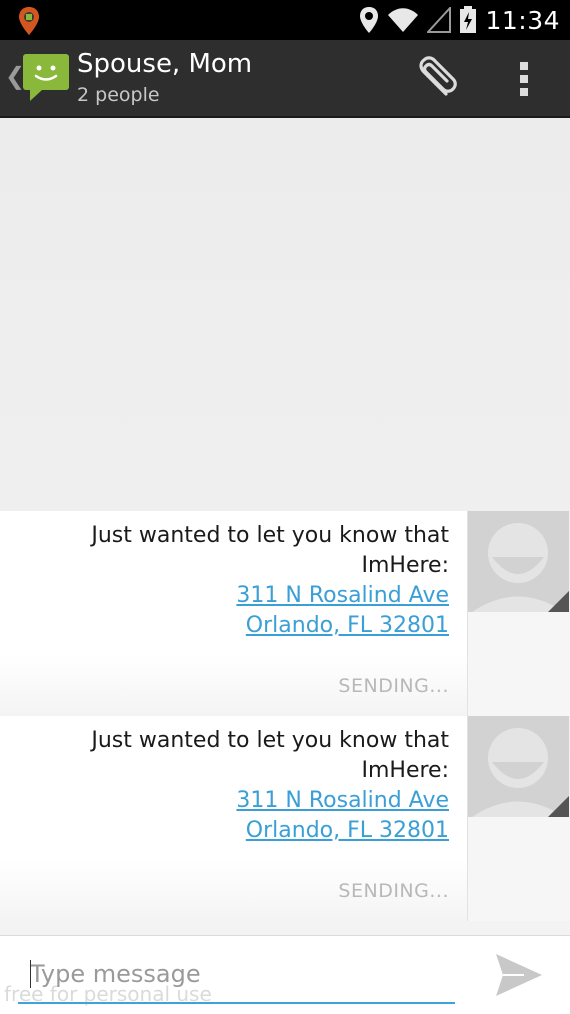 The width and height of the screenshot is (570, 1014). Describe the element at coordinates (46, 77) in the screenshot. I see `messaging-app-icon` at that location.